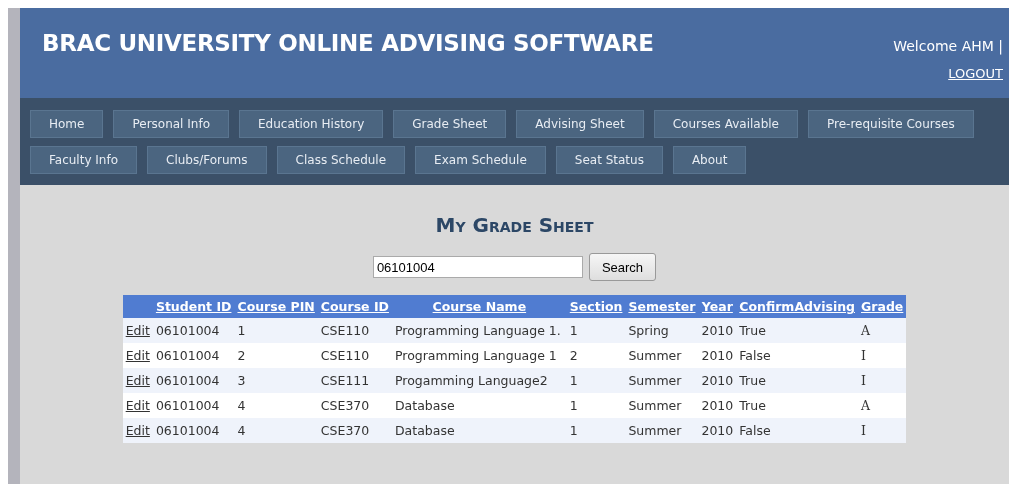 Image resolution: width=1009 pixels, height=484 pixels. Describe the element at coordinates (348, 44) in the screenshot. I see `site-title: BRAC UNIVERSITY ONLINE ADVISING SOFTWARE` at that location.